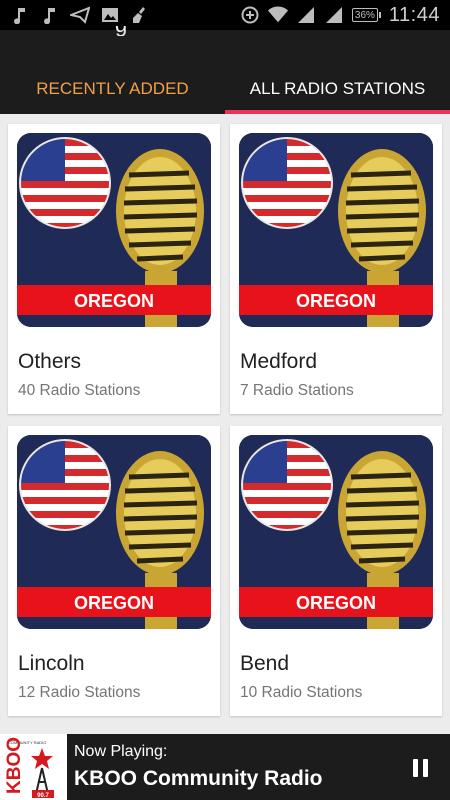 Image resolution: width=450 pixels, height=800 pixels. Describe the element at coordinates (43, 796) in the screenshot. I see `logo-frequency: 90.7` at that location.